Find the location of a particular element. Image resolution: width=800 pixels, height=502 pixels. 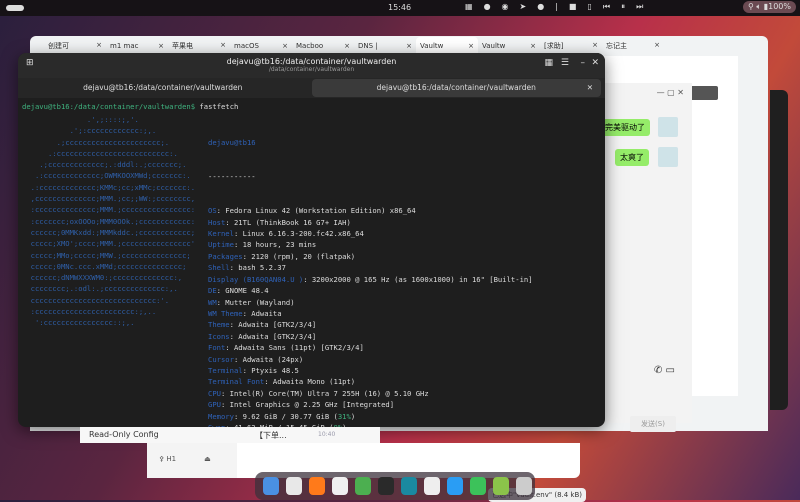

browser-tab: macOS × is located at coordinates (261, 46).